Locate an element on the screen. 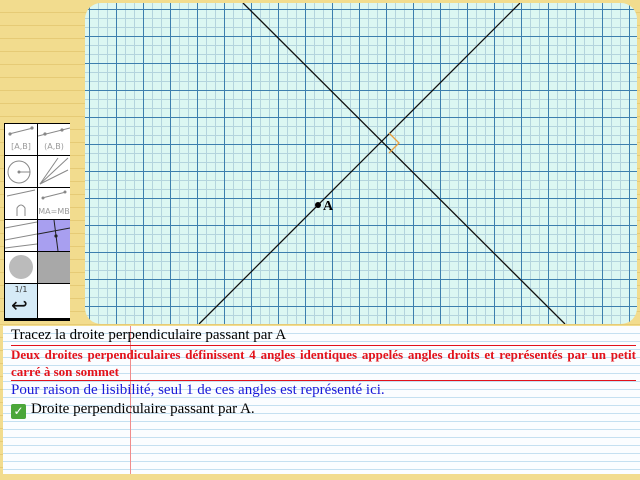 This screenshot has width=640, height=480. disk-icon is located at coordinates (21, 267).